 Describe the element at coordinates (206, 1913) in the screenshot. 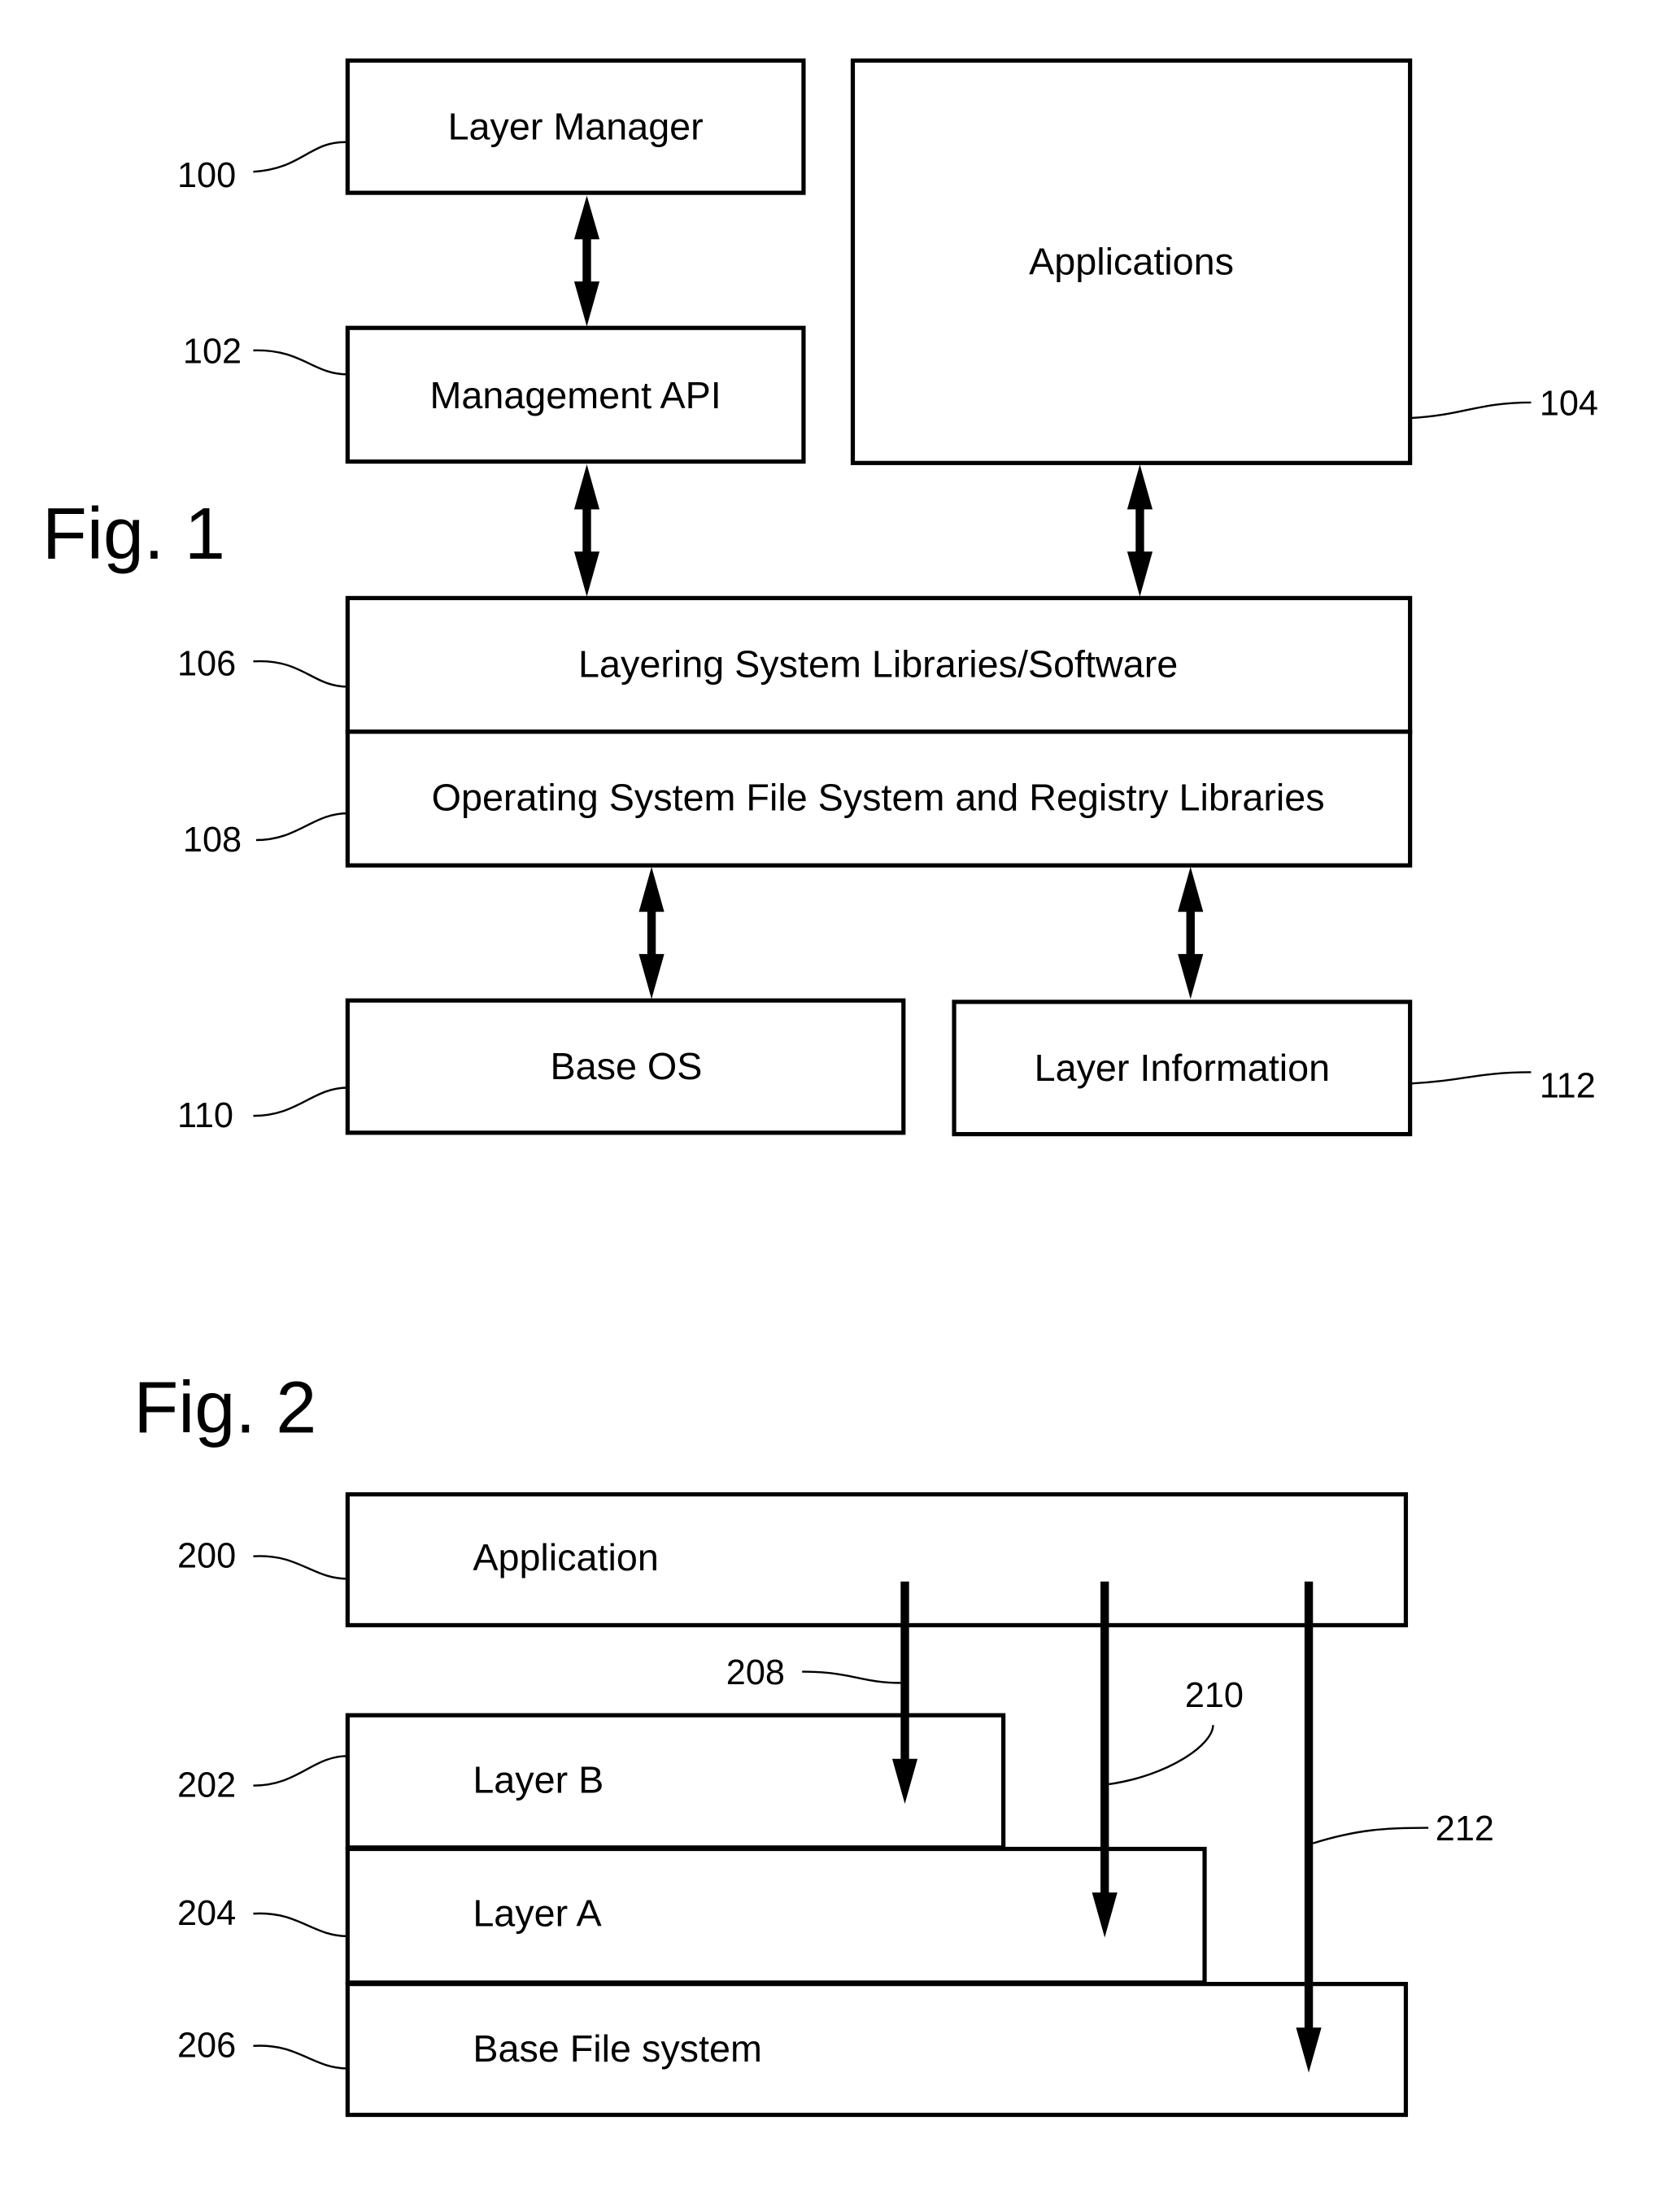

I see `ref-204: 204` at that location.